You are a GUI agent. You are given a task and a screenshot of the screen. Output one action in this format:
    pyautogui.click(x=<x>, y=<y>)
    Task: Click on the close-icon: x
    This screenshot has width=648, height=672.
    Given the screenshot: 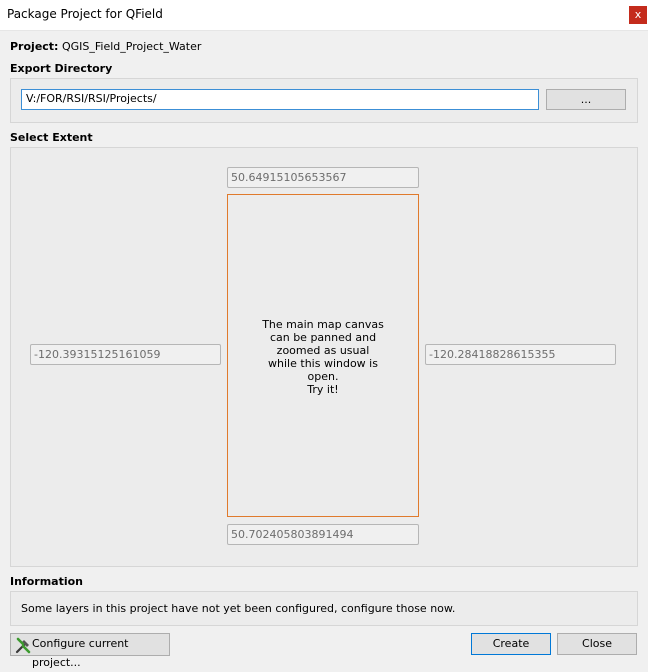 What is the action you would take?
    pyautogui.click(x=638, y=14)
    